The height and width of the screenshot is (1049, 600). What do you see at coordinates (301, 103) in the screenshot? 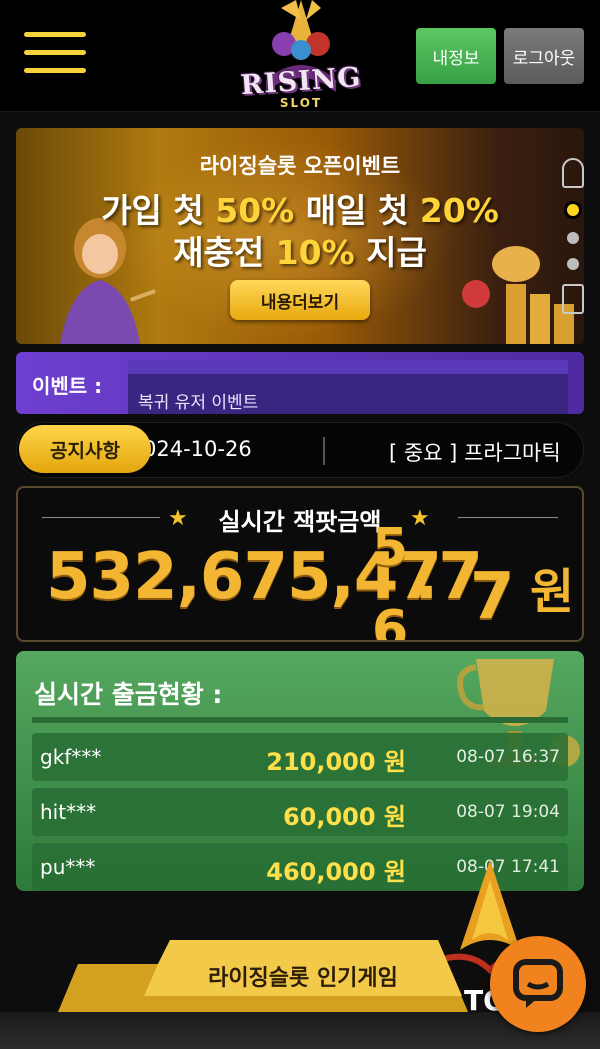
I see `logo-subtext: SLOT` at bounding box center [301, 103].